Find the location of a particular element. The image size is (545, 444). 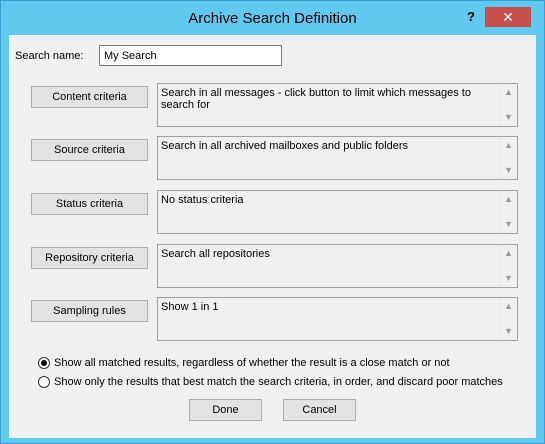

title-bar: Archive Search Definition ? ✕ is located at coordinates (272, 18).